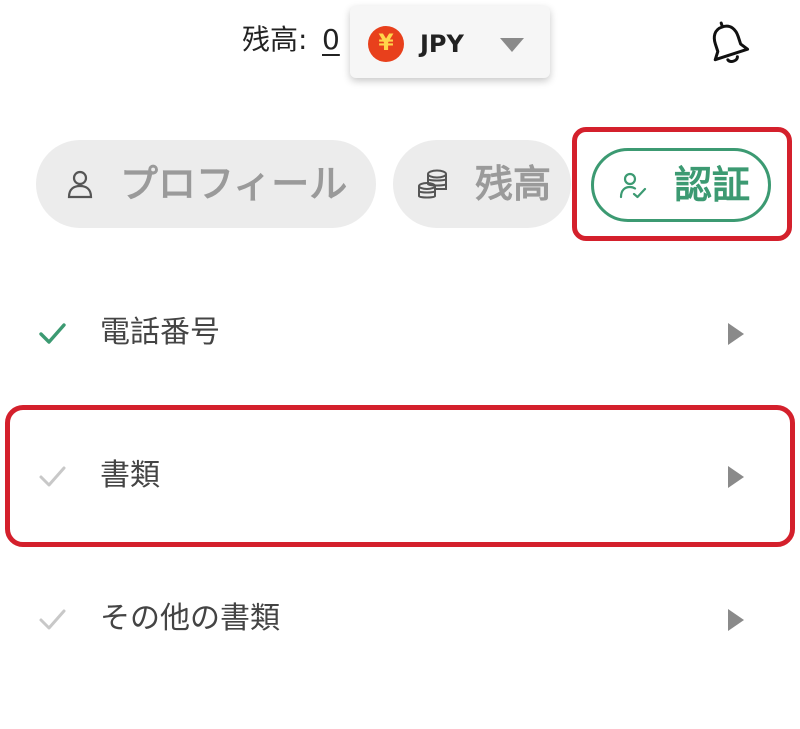 This screenshot has height=729, width=800. I want to click on user-icon, so click(80, 184).